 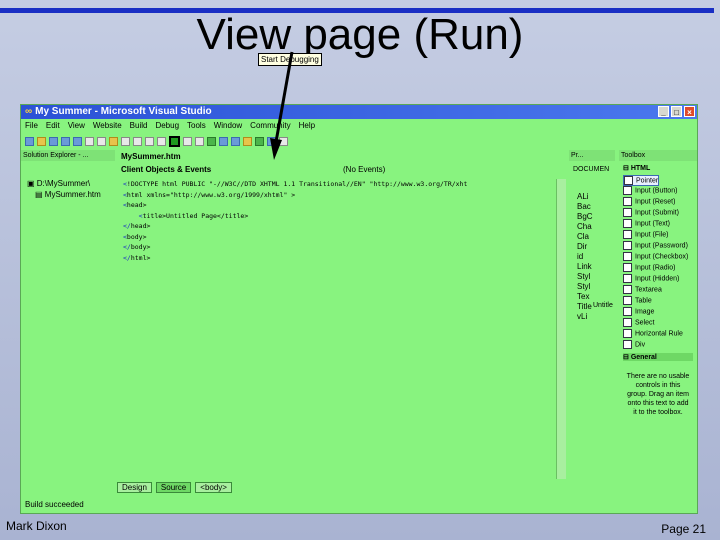 I want to click on menu-build: Build, so click(x=139, y=126).